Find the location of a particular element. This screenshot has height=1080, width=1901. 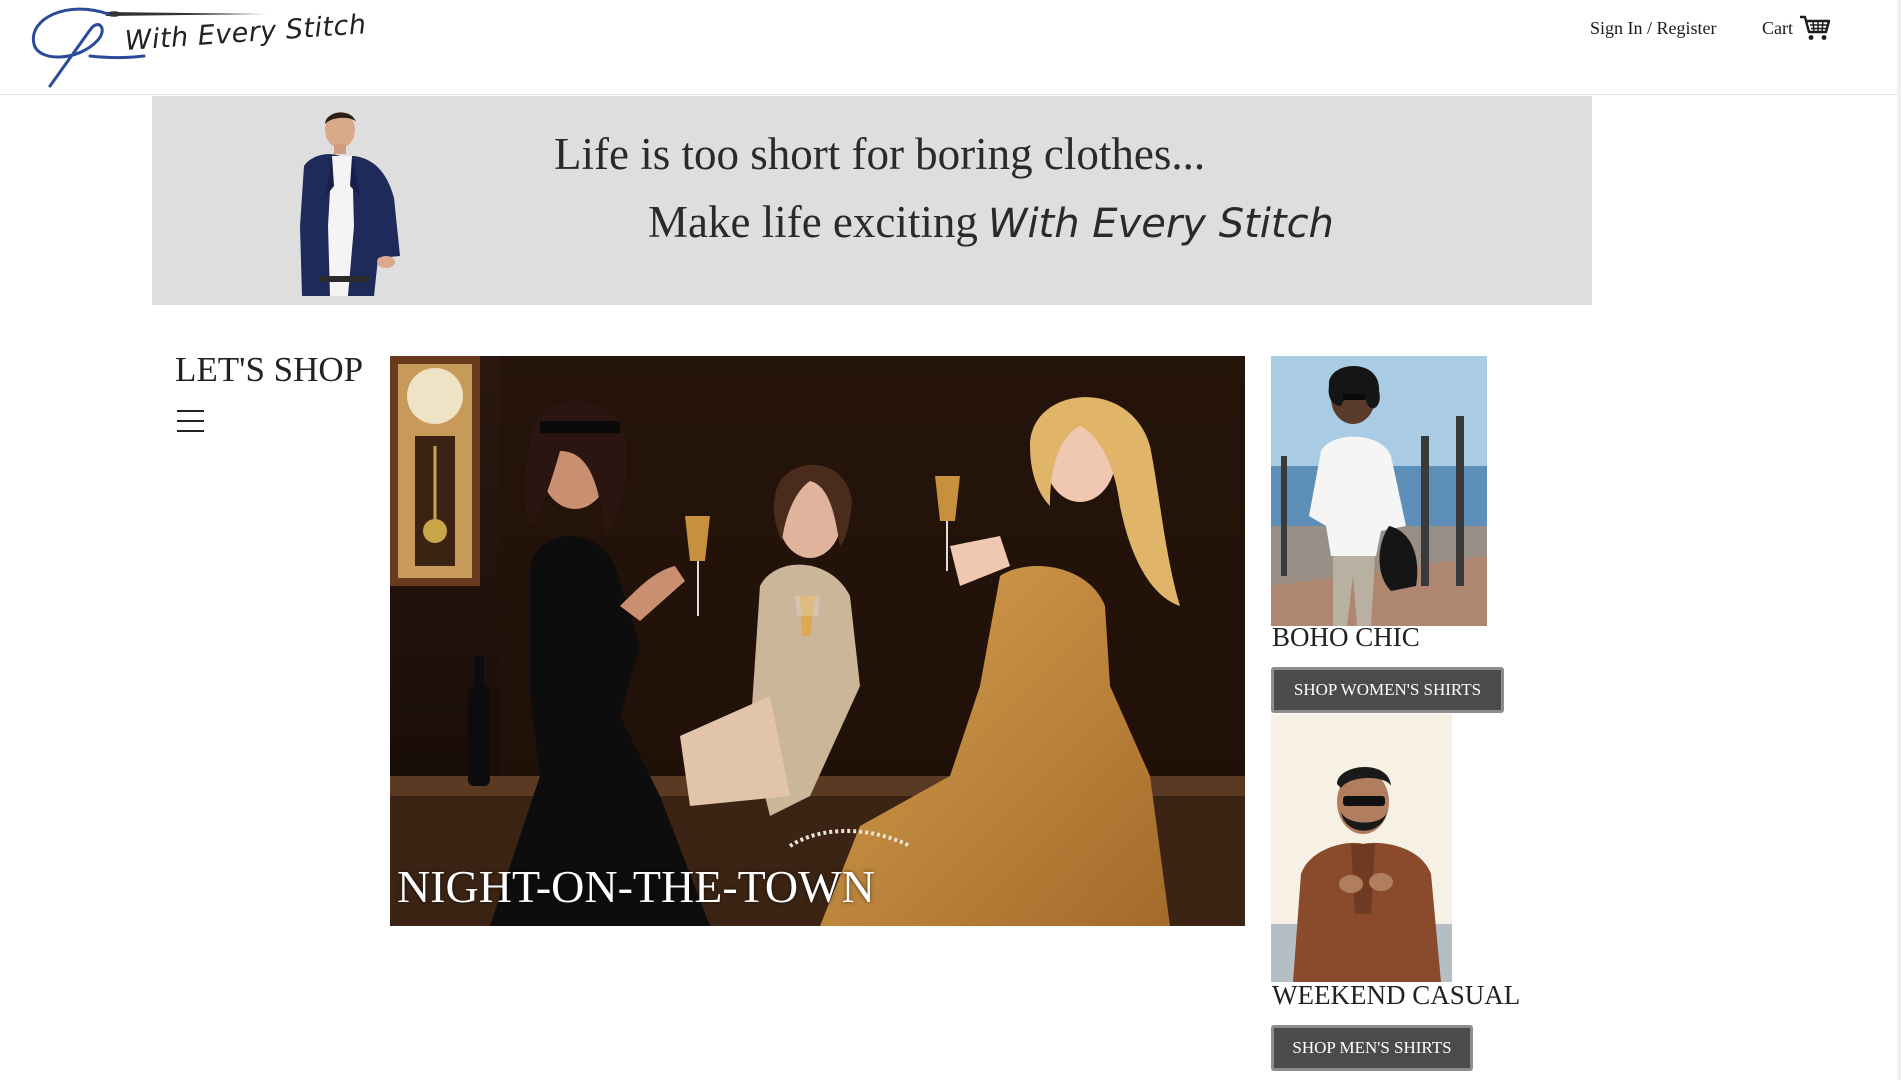

site-logo: With Every Stitch is located at coordinates (197, 45).